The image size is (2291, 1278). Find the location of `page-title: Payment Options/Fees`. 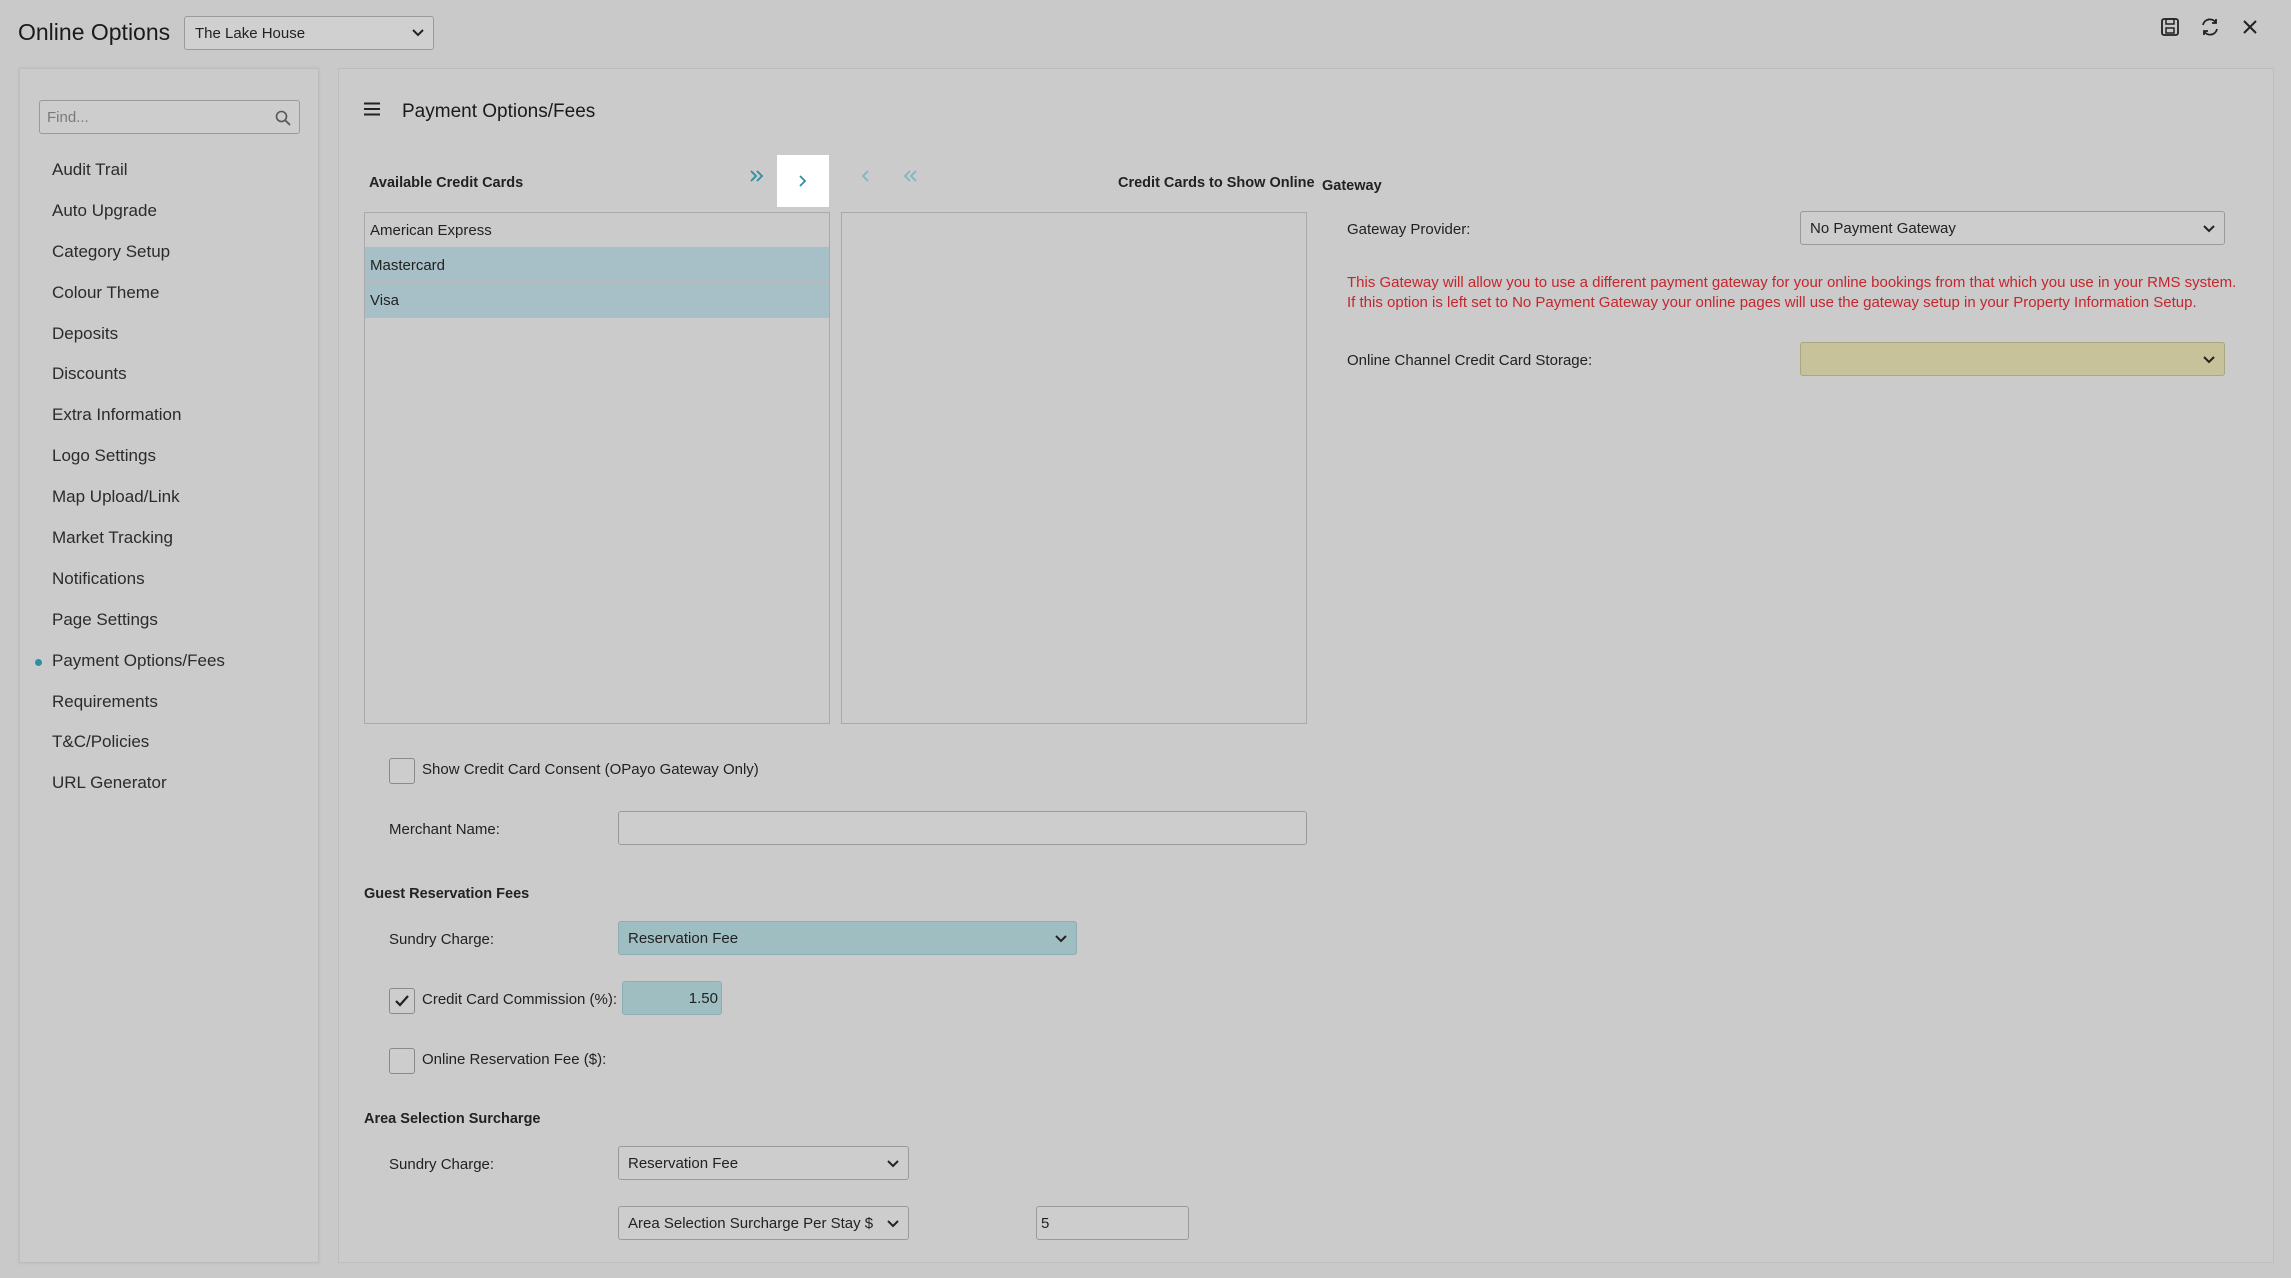

page-title: Payment Options/Fees is located at coordinates (499, 111).